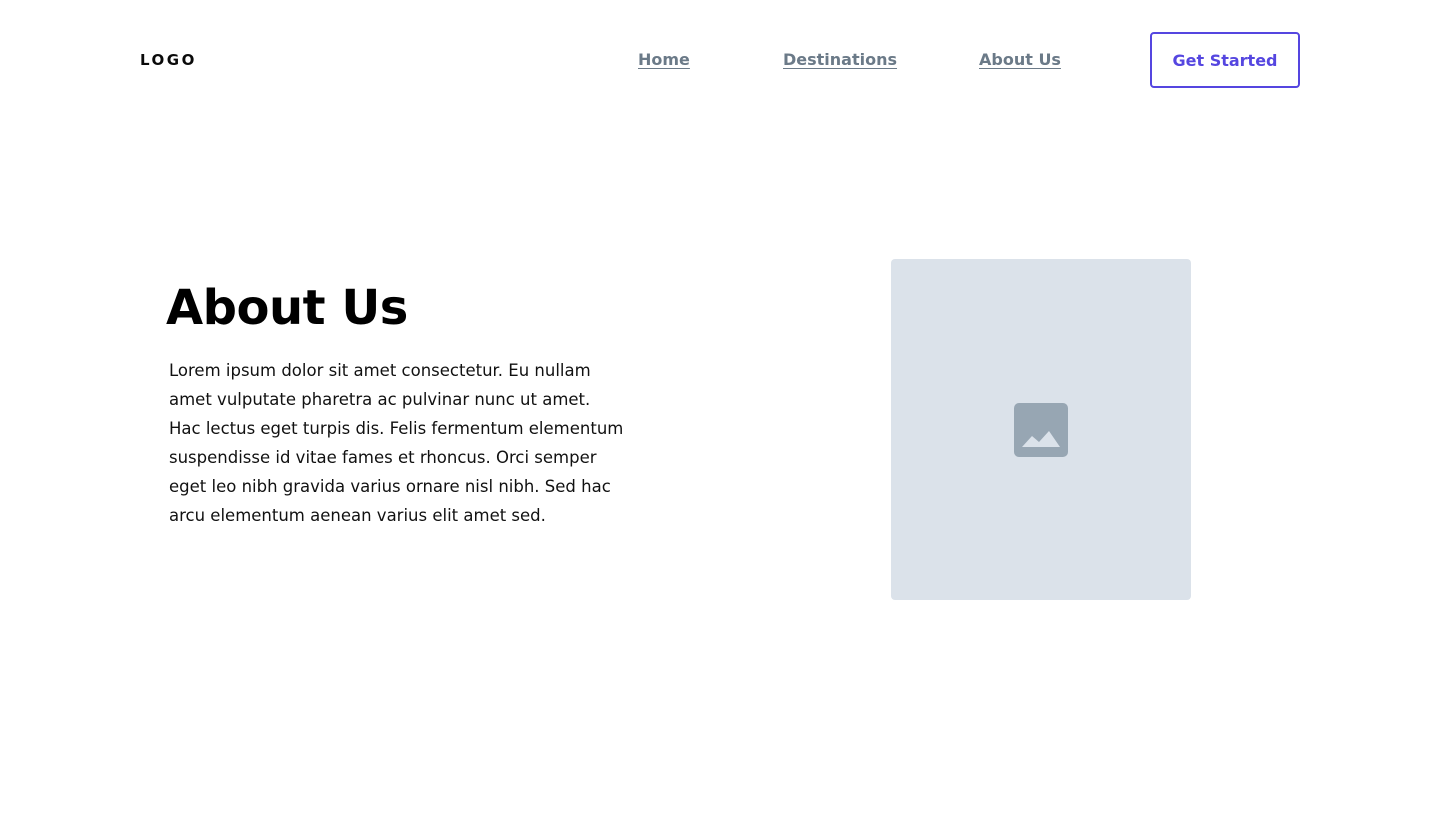 Image resolution: width=1440 pixels, height=826 pixels. I want to click on get-started-button: Get Started, so click(1225, 60).